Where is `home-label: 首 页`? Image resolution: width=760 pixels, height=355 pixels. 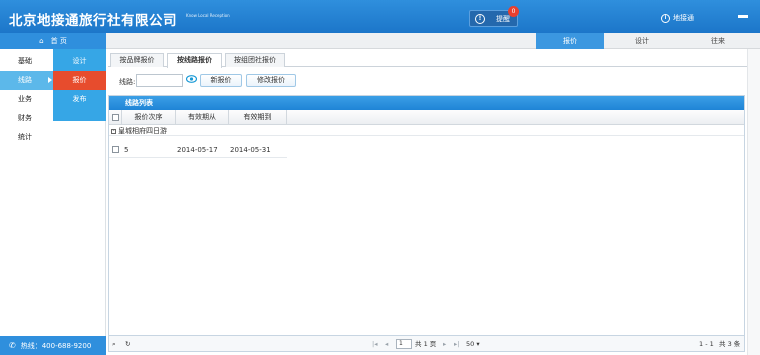 home-label: 首 页 is located at coordinates (58, 41).